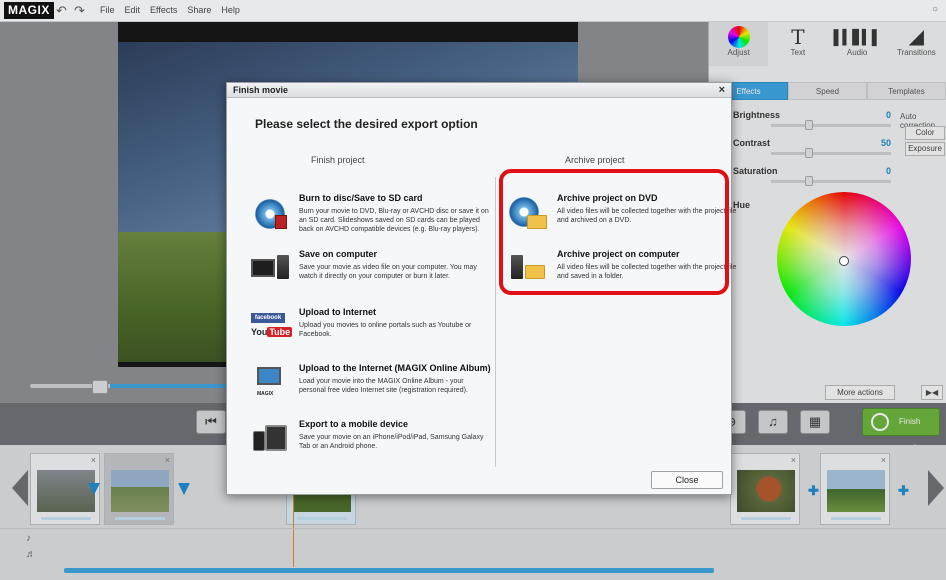 Image resolution: width=946 pixels, height=580 pixels. What do you see at coordinates (338, 254) in the screenshot?
I see `option-title: Save on computer` at bounding box center [338, 254].